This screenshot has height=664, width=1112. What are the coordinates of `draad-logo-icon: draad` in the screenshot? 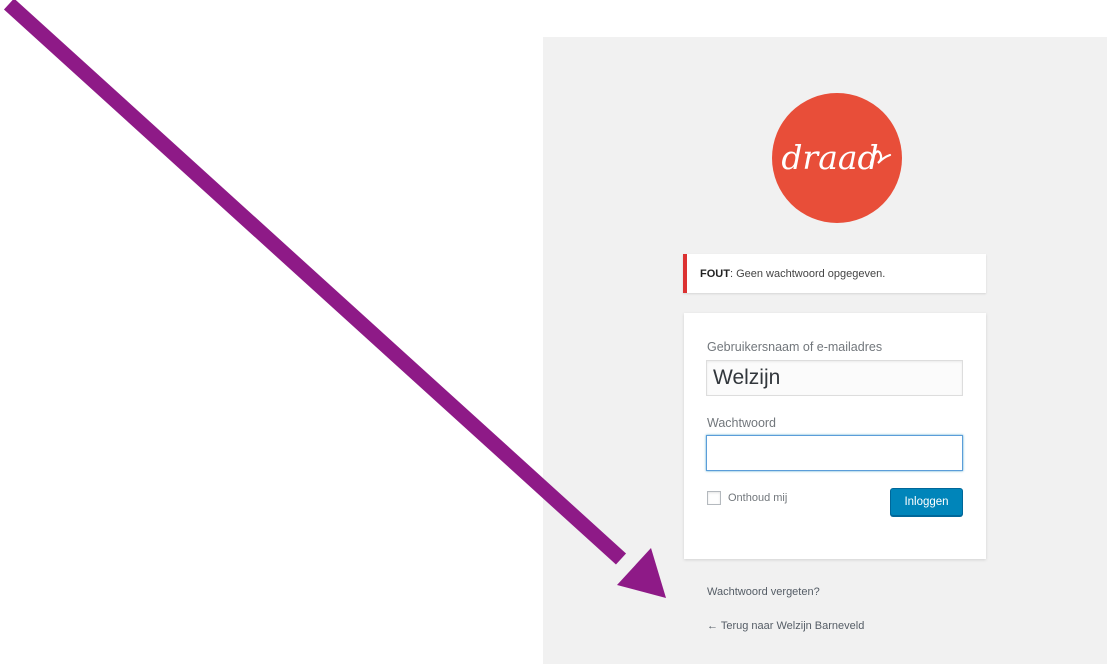 It's located at (836, 157).